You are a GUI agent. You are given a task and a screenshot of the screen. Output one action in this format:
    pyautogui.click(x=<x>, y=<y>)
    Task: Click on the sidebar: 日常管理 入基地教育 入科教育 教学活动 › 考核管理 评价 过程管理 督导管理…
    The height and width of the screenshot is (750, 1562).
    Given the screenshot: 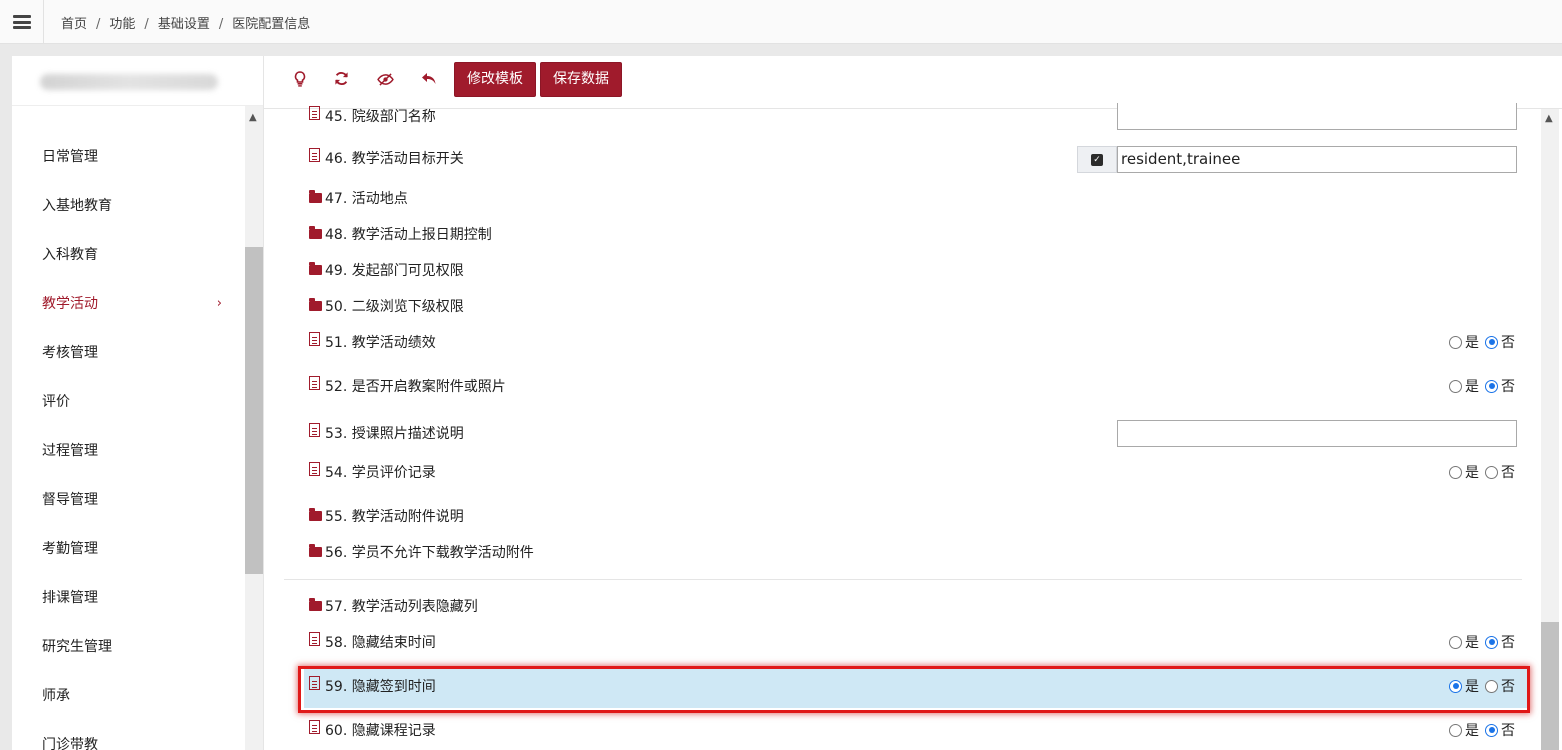 What is the action you would take?
    pyautogui.click(x=137, y=403)
    